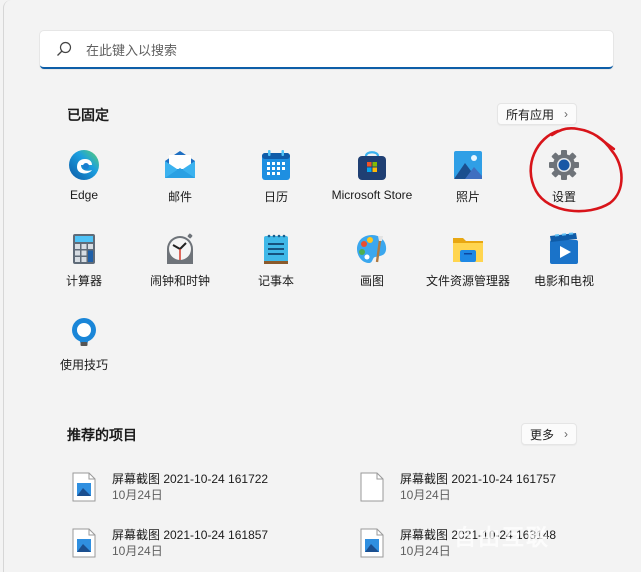 The height and width of the screenshot is (572, 641). I want to click on app-label: 计算器, so click(83, 281).